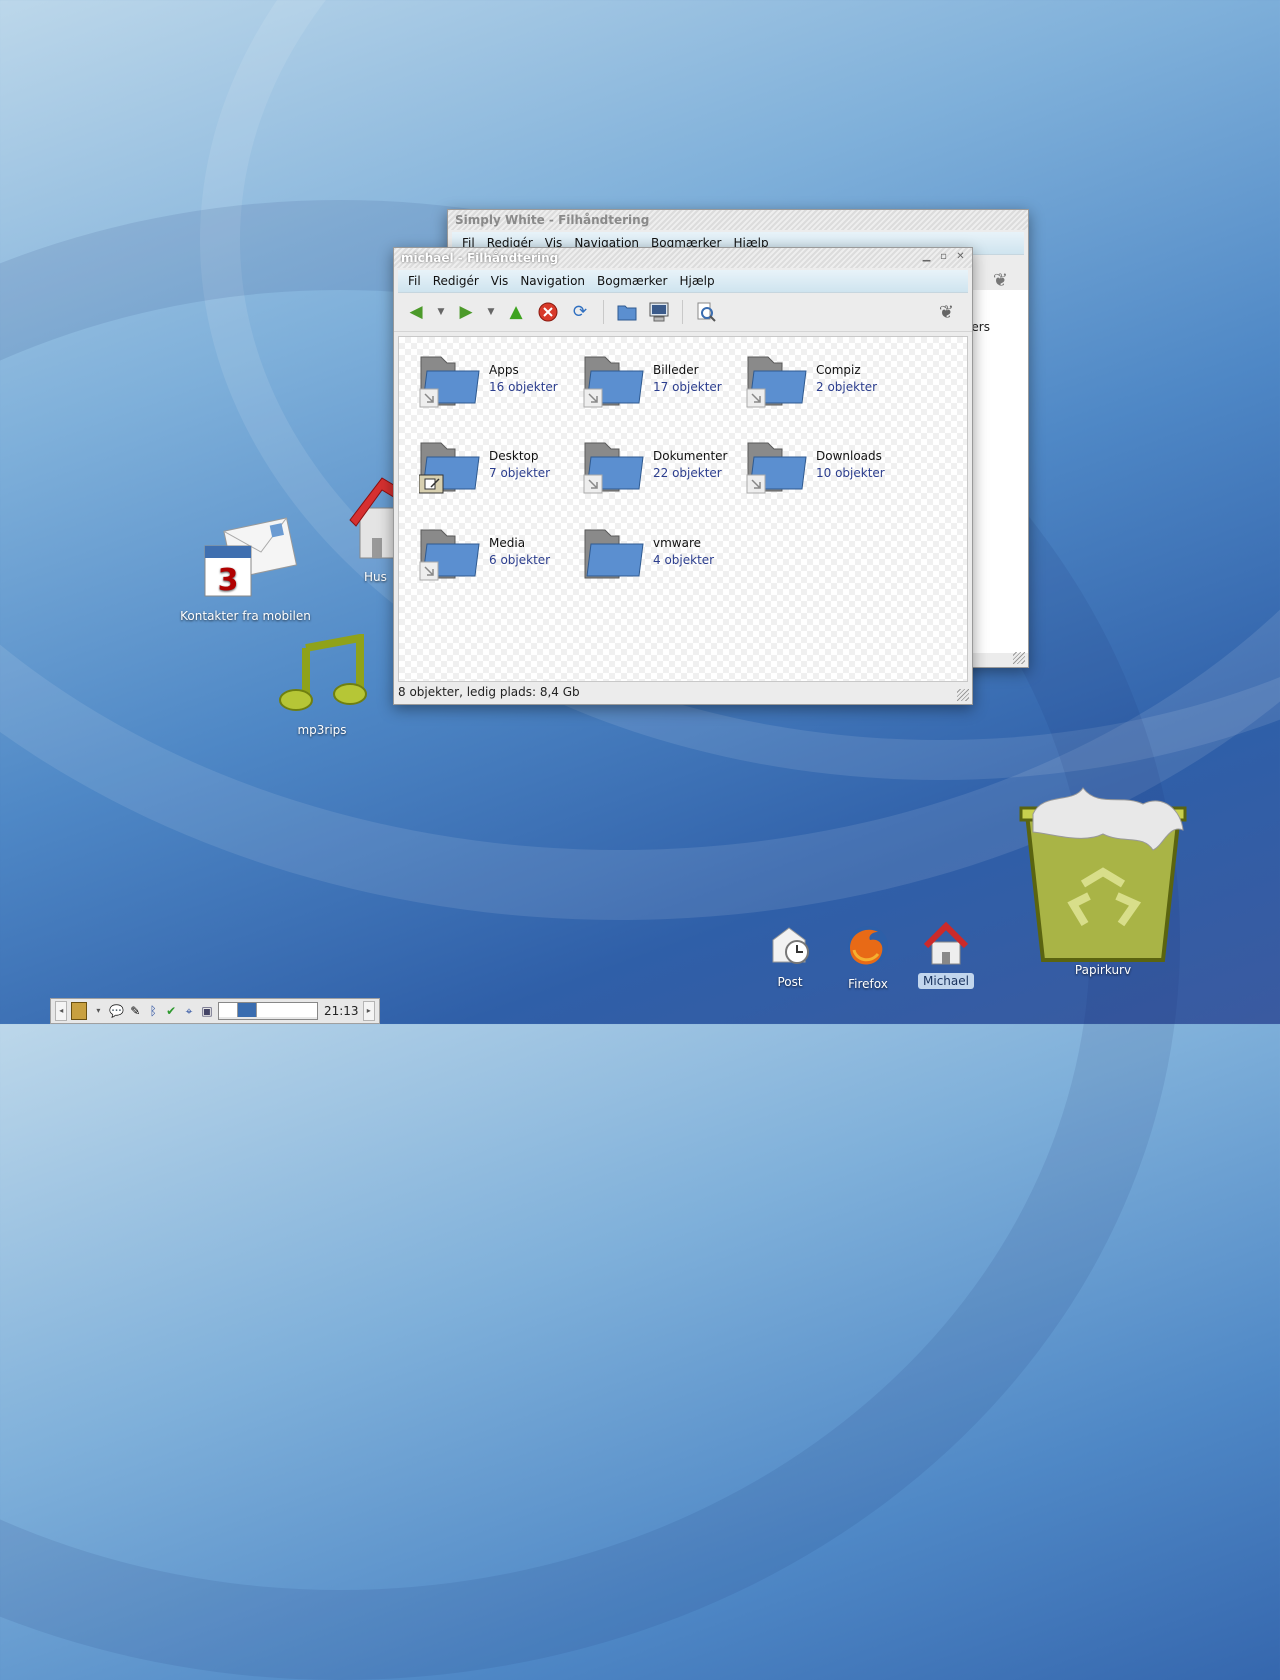  I want to click on folder-count: 6 objekter, so click(520, 560).